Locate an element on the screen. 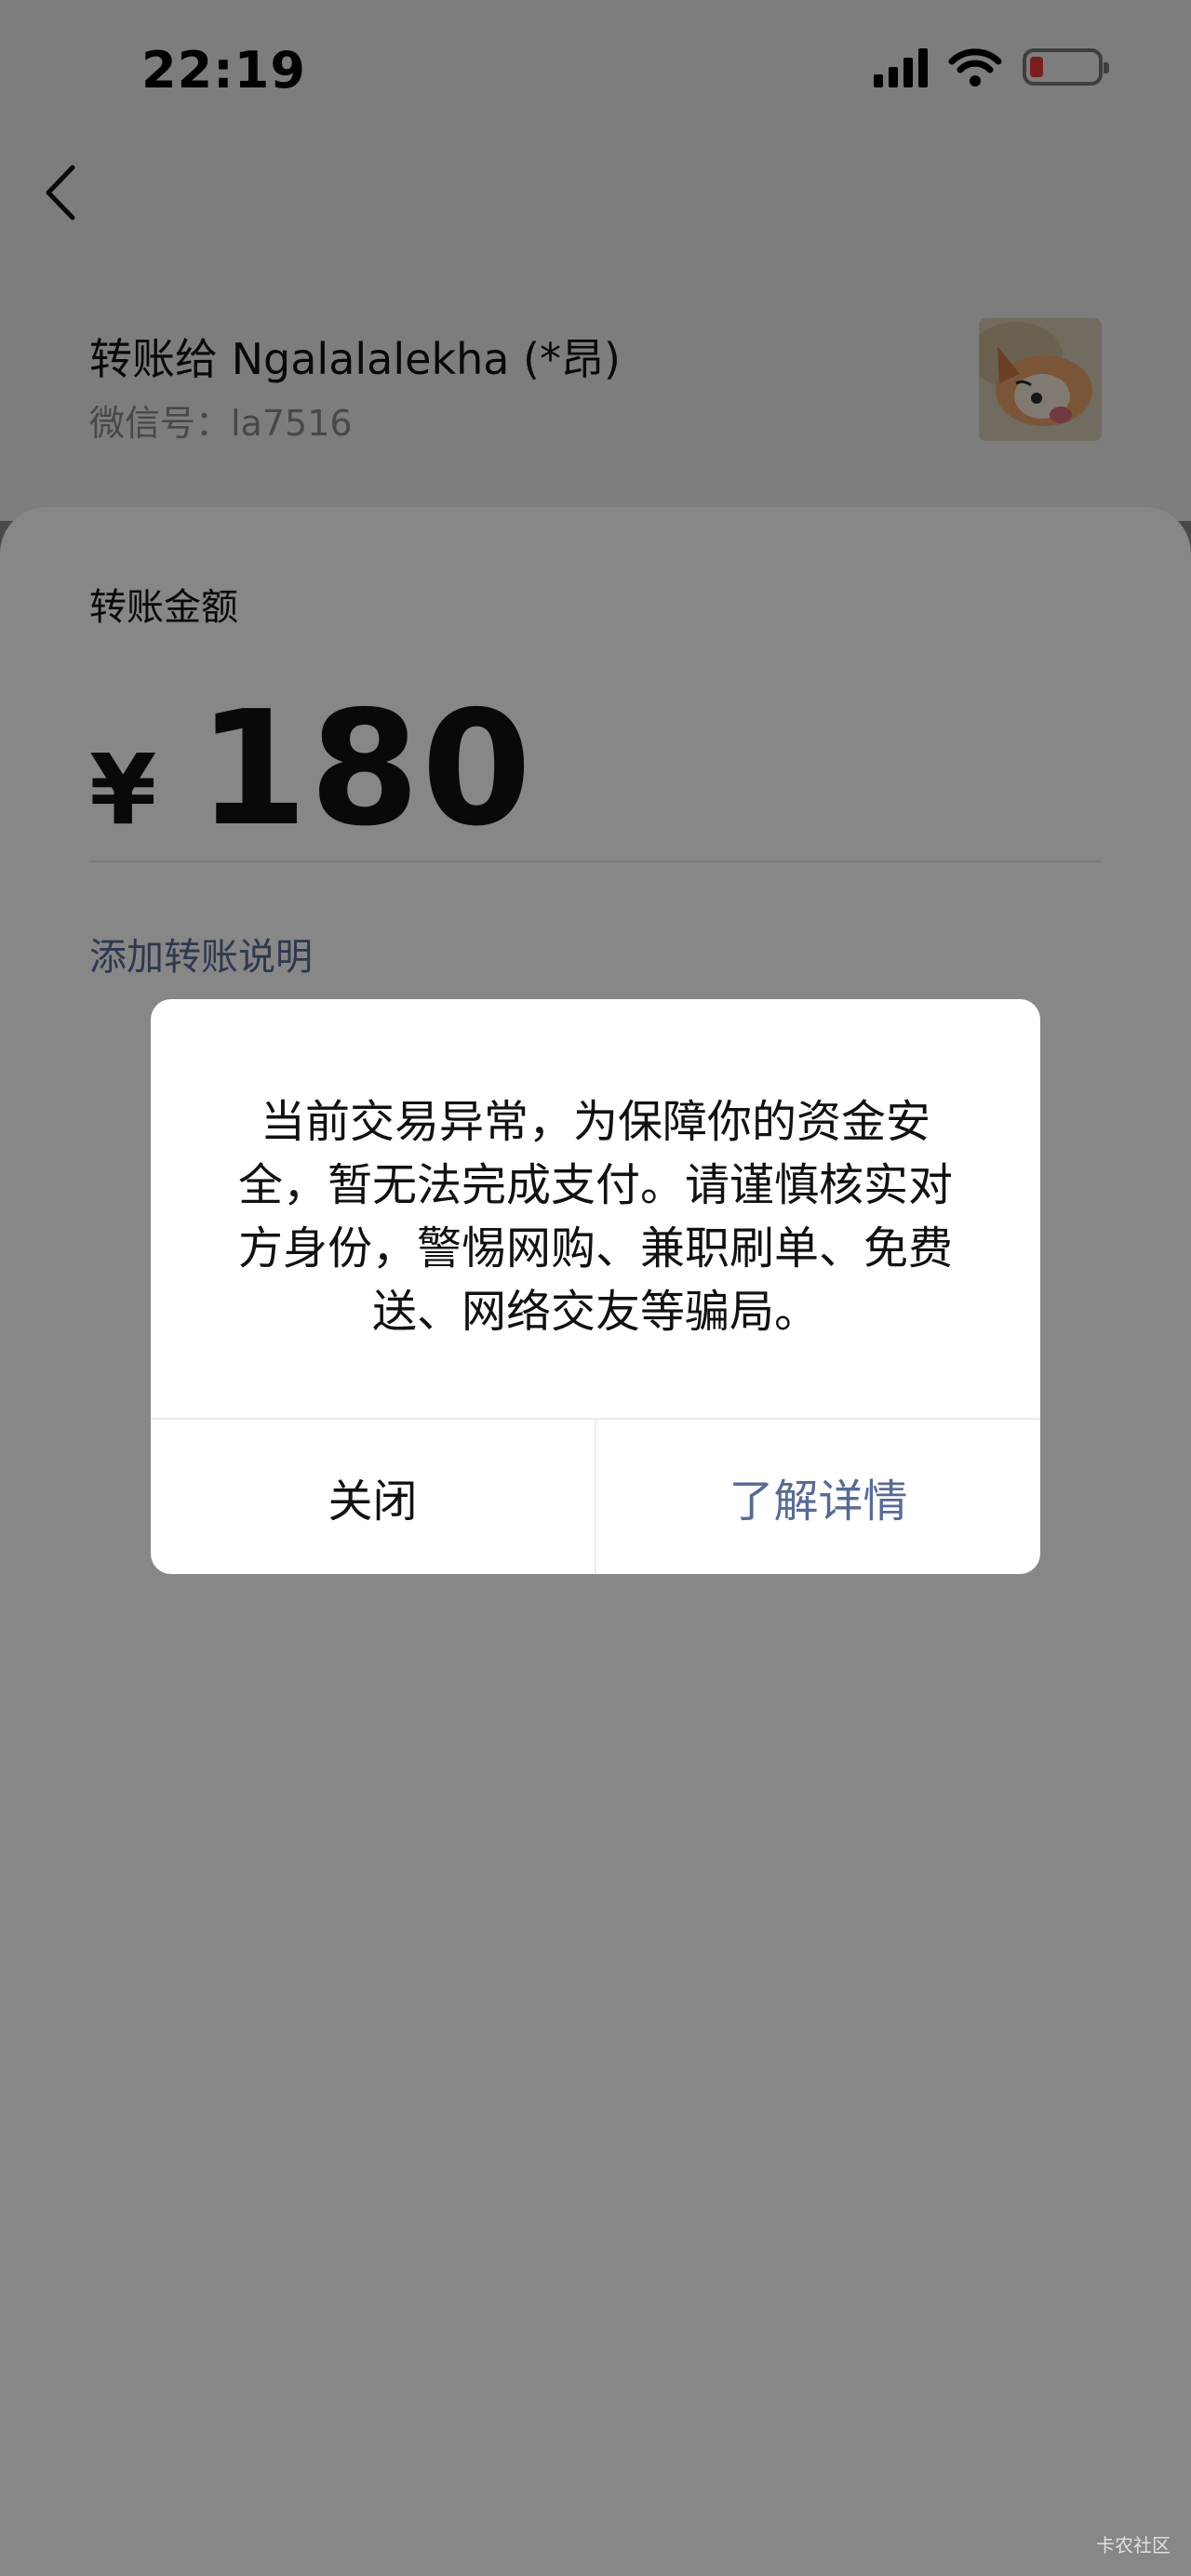 The image size is (1191, 2576). dialog-actions: 关闭 了解详情 is located at coordinates (595, 1496).